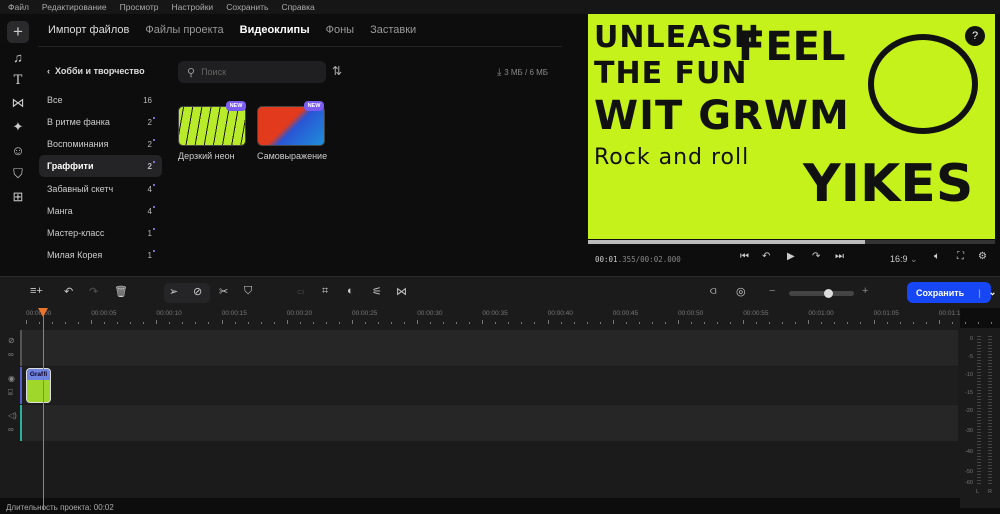 This screenshot has height=514, width=1000. What do you see at coordinates (139, 7) in the screenshot?
I see `menu-view: Просмотр` at bounding box center [139, 7].